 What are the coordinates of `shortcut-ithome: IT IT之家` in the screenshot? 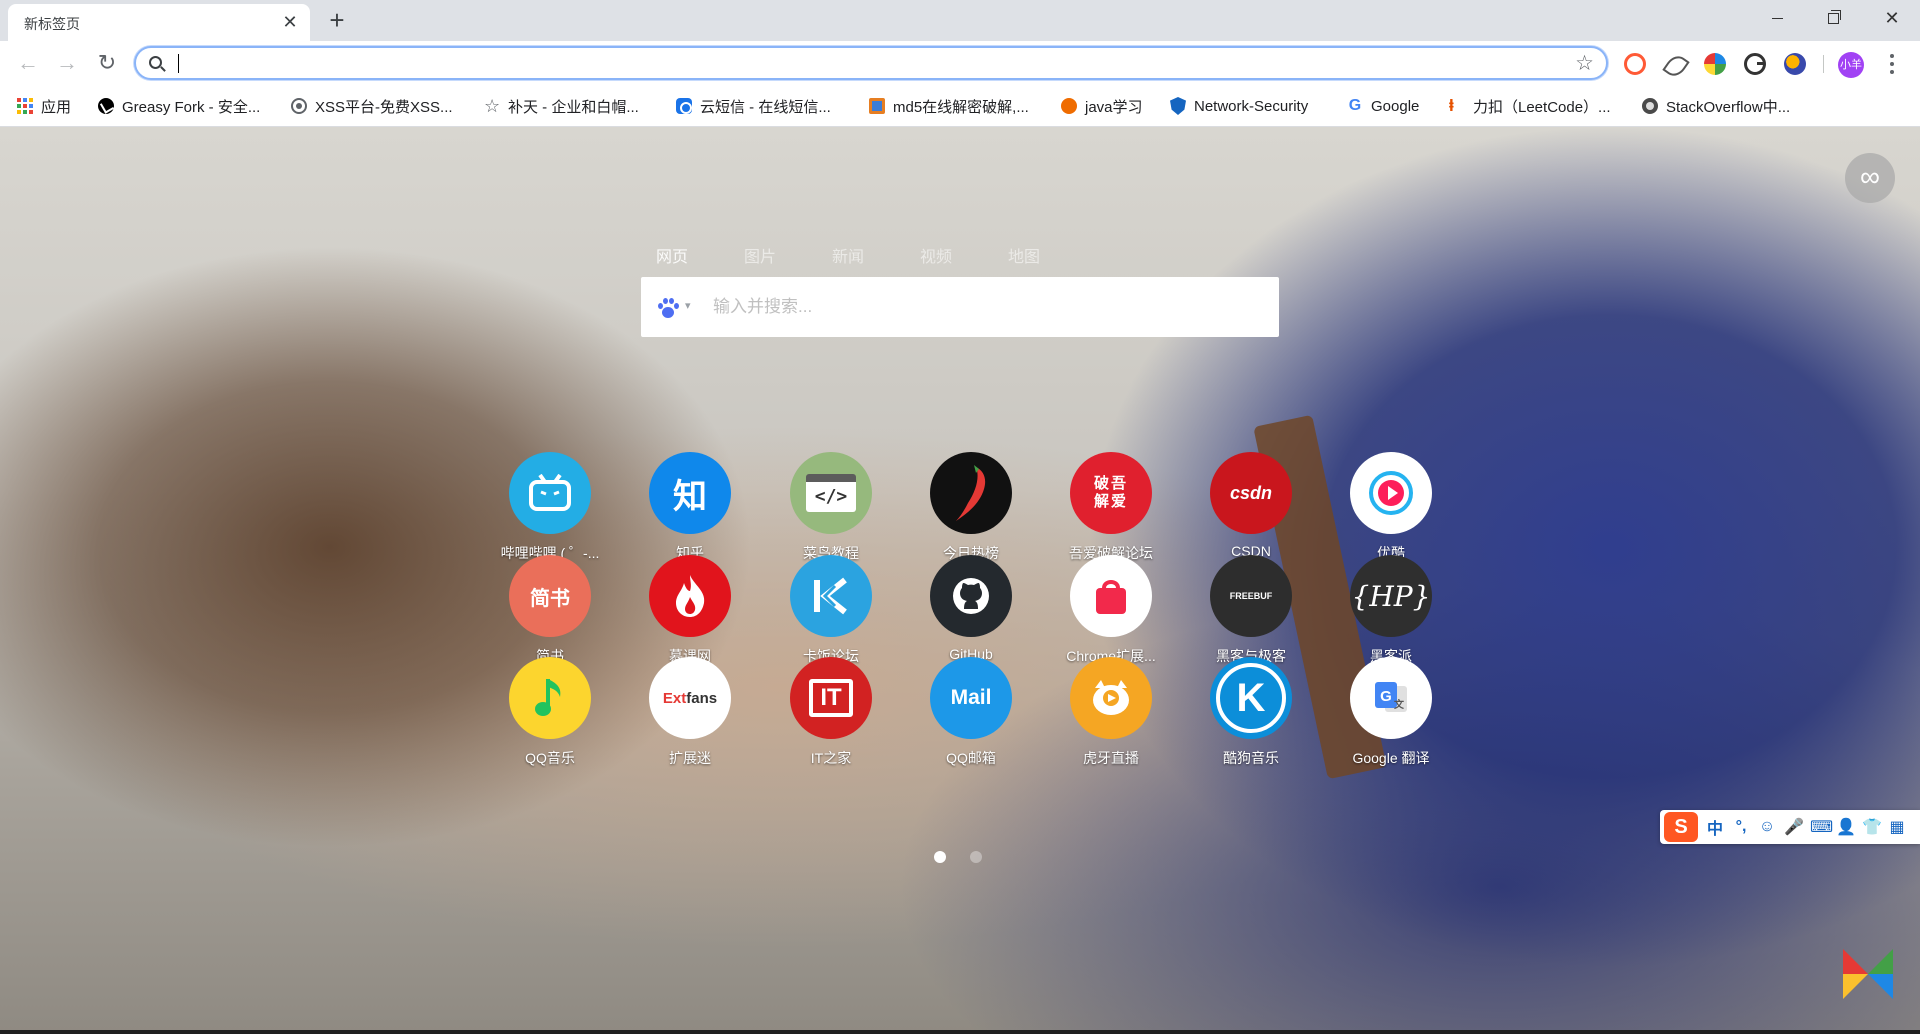 It's located at (831, 712).